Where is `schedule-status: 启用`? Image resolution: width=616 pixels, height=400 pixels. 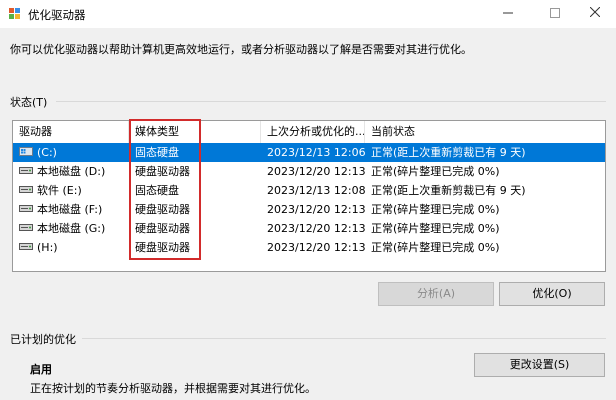
schedule-status: 启用 is located at coordinates (41, 369).